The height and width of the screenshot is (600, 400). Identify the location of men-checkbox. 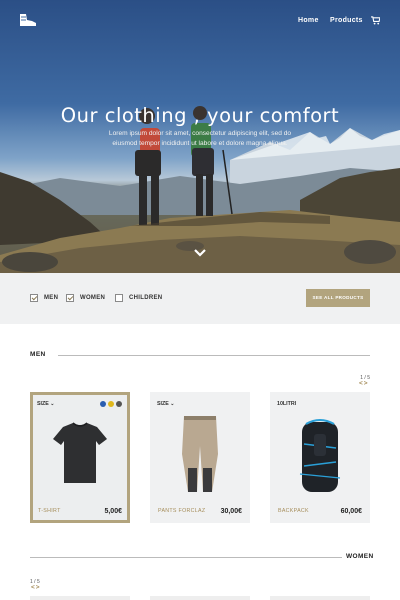
(34, 298).